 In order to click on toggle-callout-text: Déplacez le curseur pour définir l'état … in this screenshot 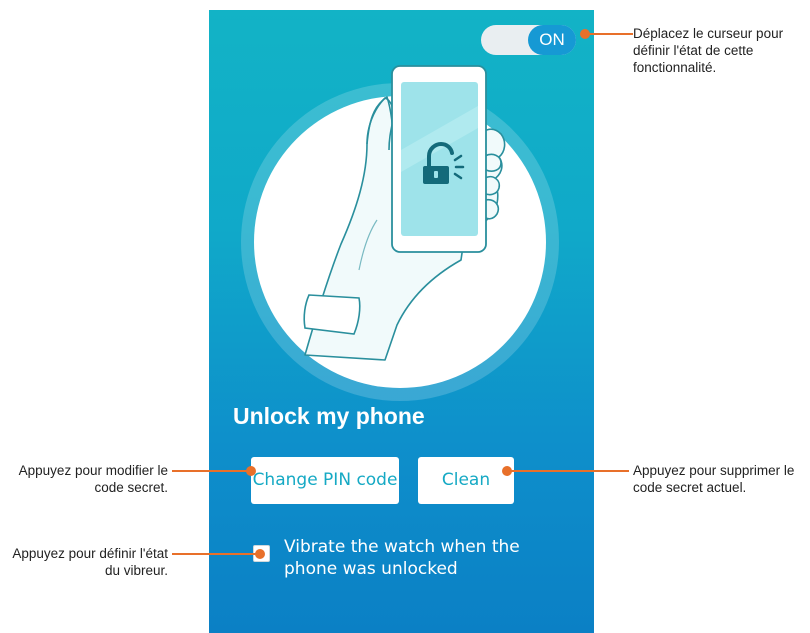, I will do `click(708, 50)`.